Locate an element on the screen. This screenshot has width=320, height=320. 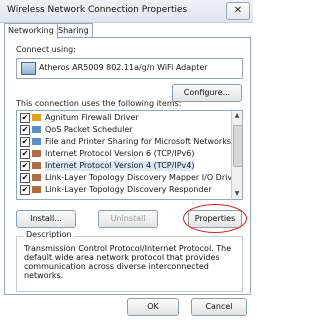
scrollbar-thumb is located at coordinates (237, 146).